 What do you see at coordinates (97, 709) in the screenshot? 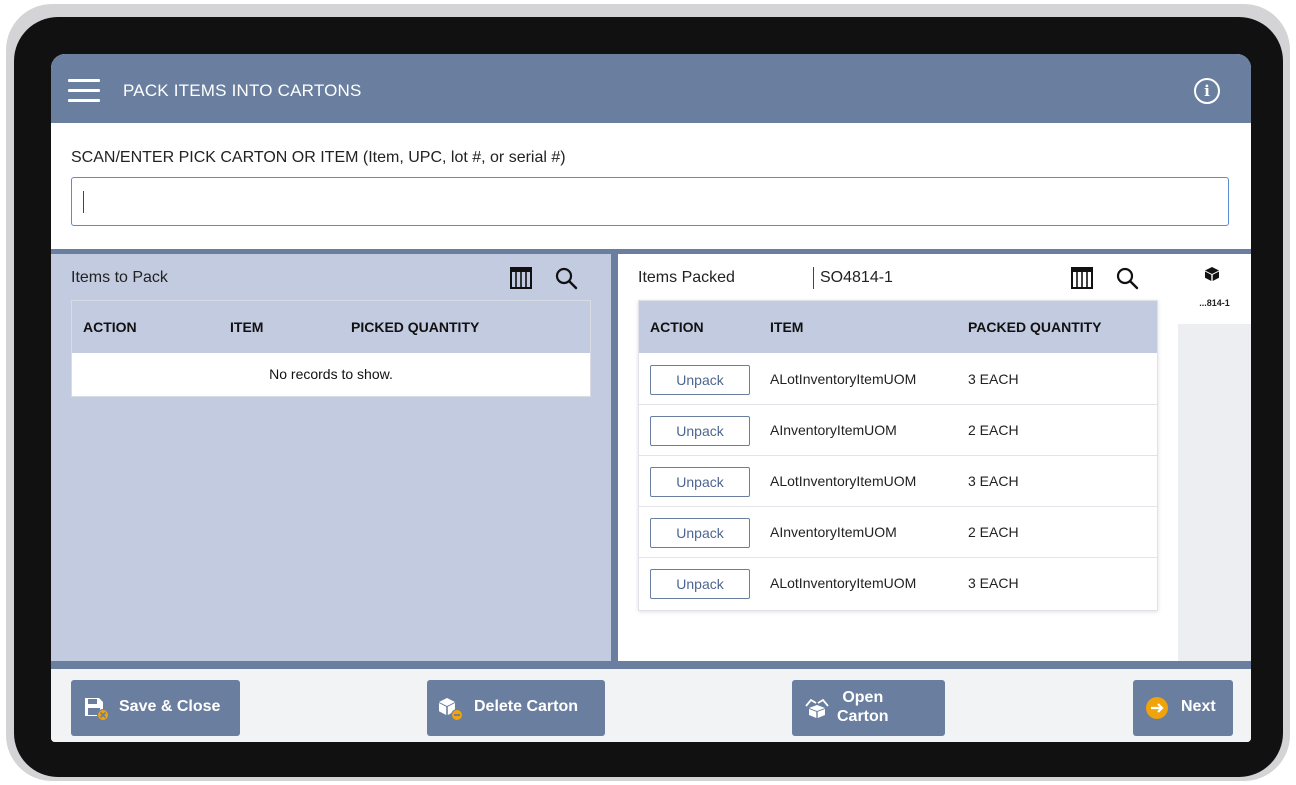
I see `save-icon` at bounding box center [97, 709].